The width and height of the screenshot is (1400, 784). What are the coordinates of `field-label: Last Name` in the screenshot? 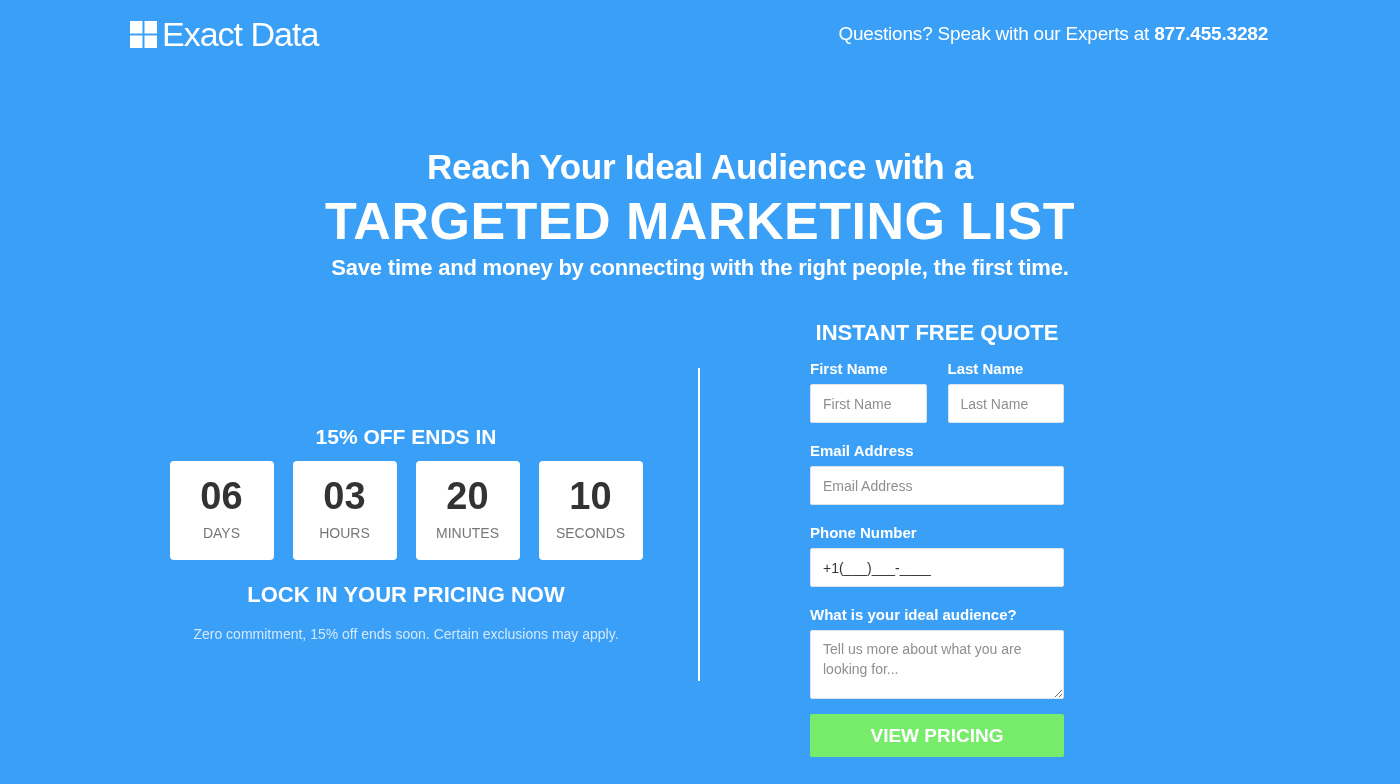 It's located at (985, 369).